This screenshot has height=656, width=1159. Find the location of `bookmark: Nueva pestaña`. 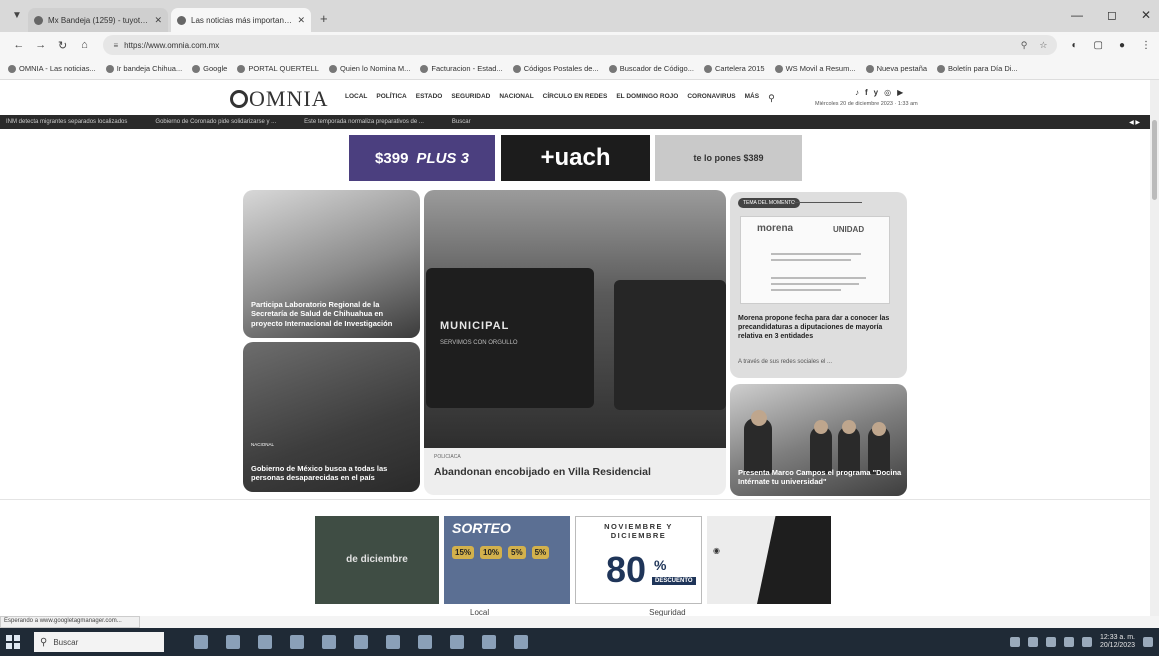

bookmark: Nueva pestaña is located at coordinates (896, 68).